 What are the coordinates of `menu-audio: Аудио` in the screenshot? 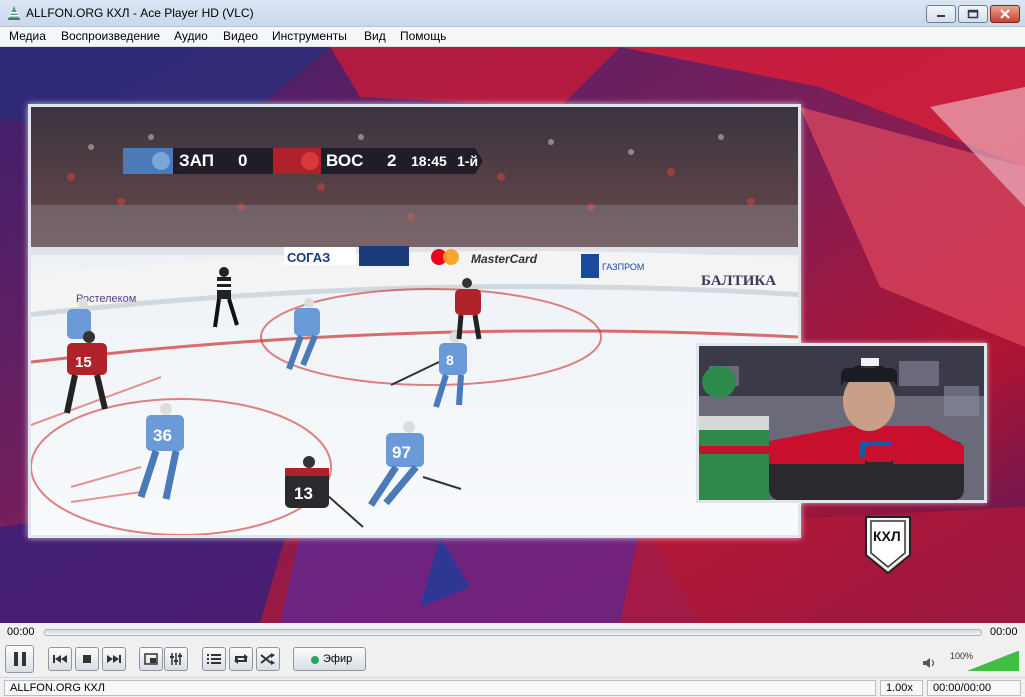 It's located at (191, 36).